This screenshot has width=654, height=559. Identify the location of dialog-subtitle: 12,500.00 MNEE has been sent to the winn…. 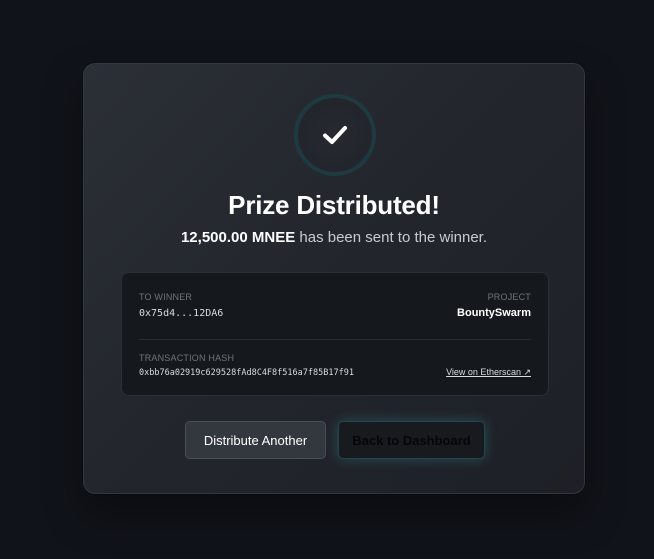
(334, 237).